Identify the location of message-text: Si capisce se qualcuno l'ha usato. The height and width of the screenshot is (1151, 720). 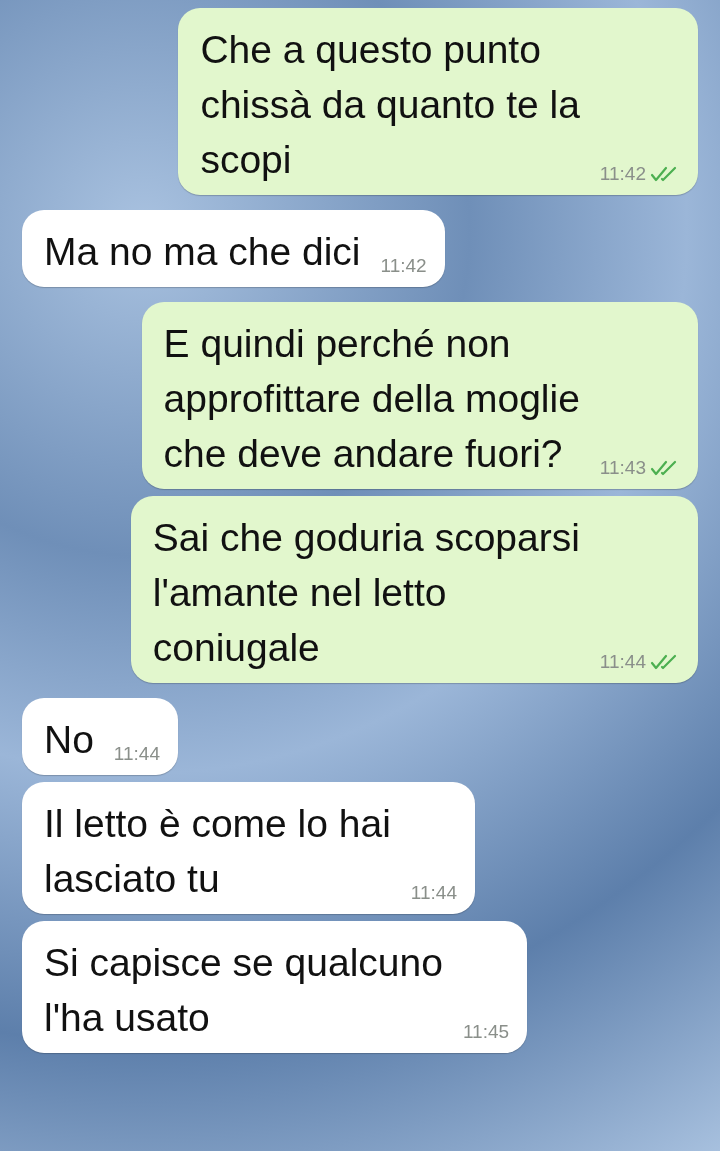
(243, 990).